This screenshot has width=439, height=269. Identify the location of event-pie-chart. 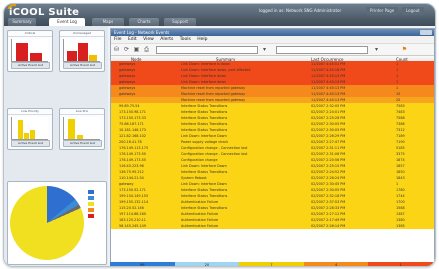
(57, 223).